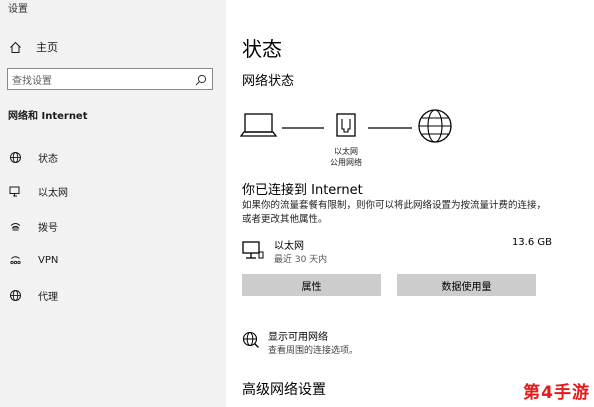 This screenshot has width=594, height=407. What do you see at coordinates (302, 190) in the screenshot?
I see `connected-title: 你已连接到 Internet` at bounding box center [302, 190].